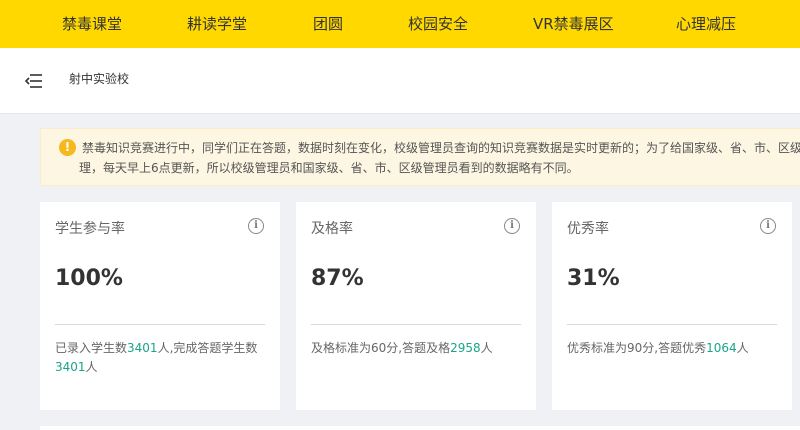 The height and width of the screenshot is (430, 800). What do you see at coordinates (164, 358) in the screenshot?
I see `card-description: 已录入学生数3401人,完成答题学生数3401人` at bounding box center [164, 358].